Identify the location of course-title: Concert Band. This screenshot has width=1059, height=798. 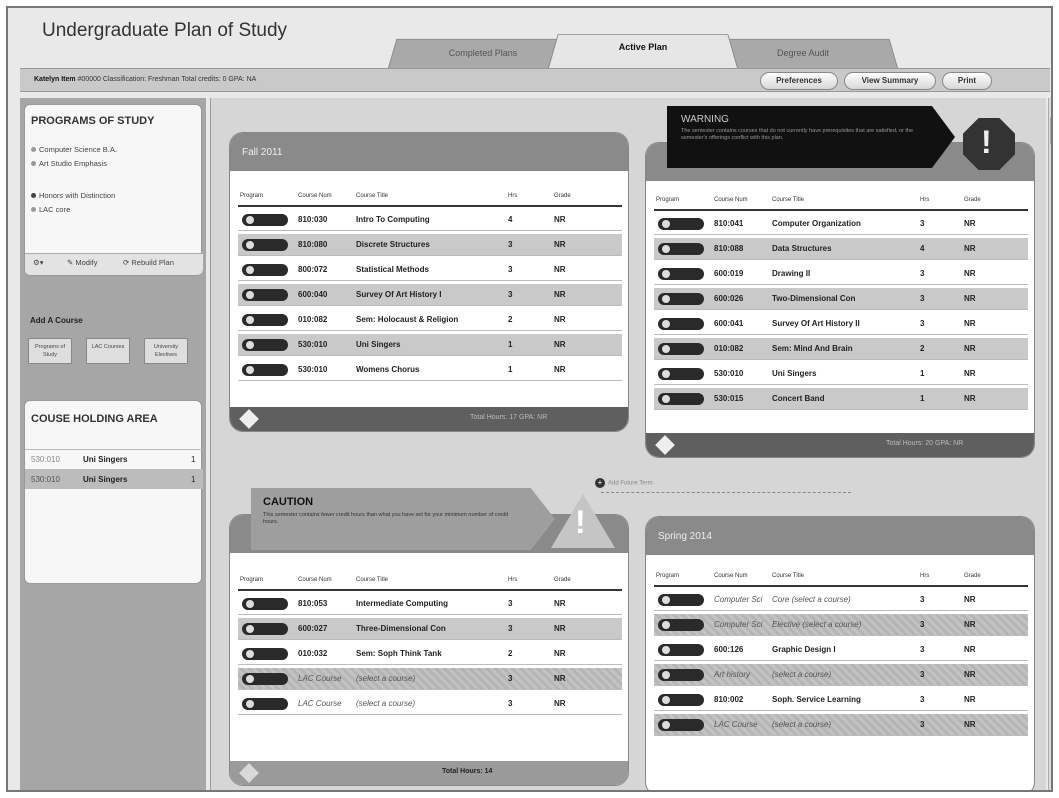
(798, 398).